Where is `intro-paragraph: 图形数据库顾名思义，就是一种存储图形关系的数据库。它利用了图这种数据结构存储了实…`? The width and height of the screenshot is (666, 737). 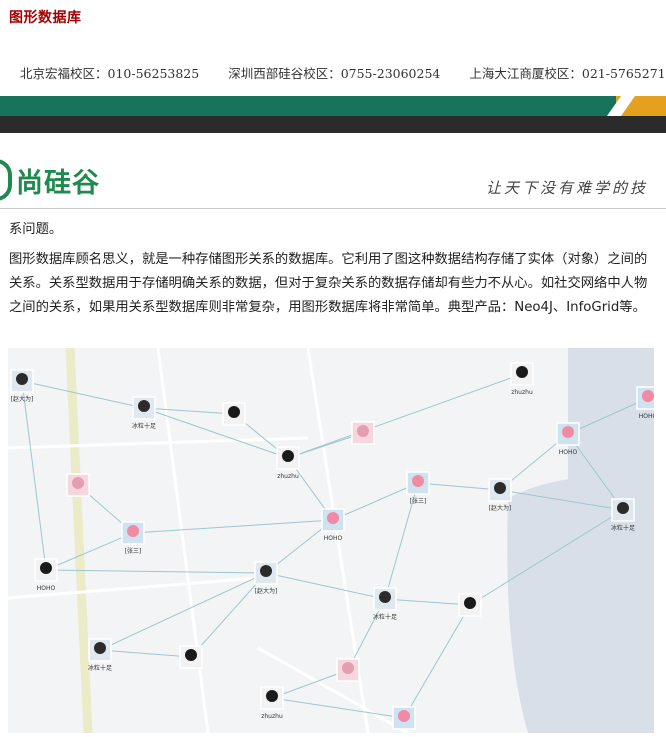
intro-paragraph: 图形数据库顾名思义，就是一种存储图形关系的数据库。它利用了图这种数据结构存储了实… is located at coordinates (328, 283).